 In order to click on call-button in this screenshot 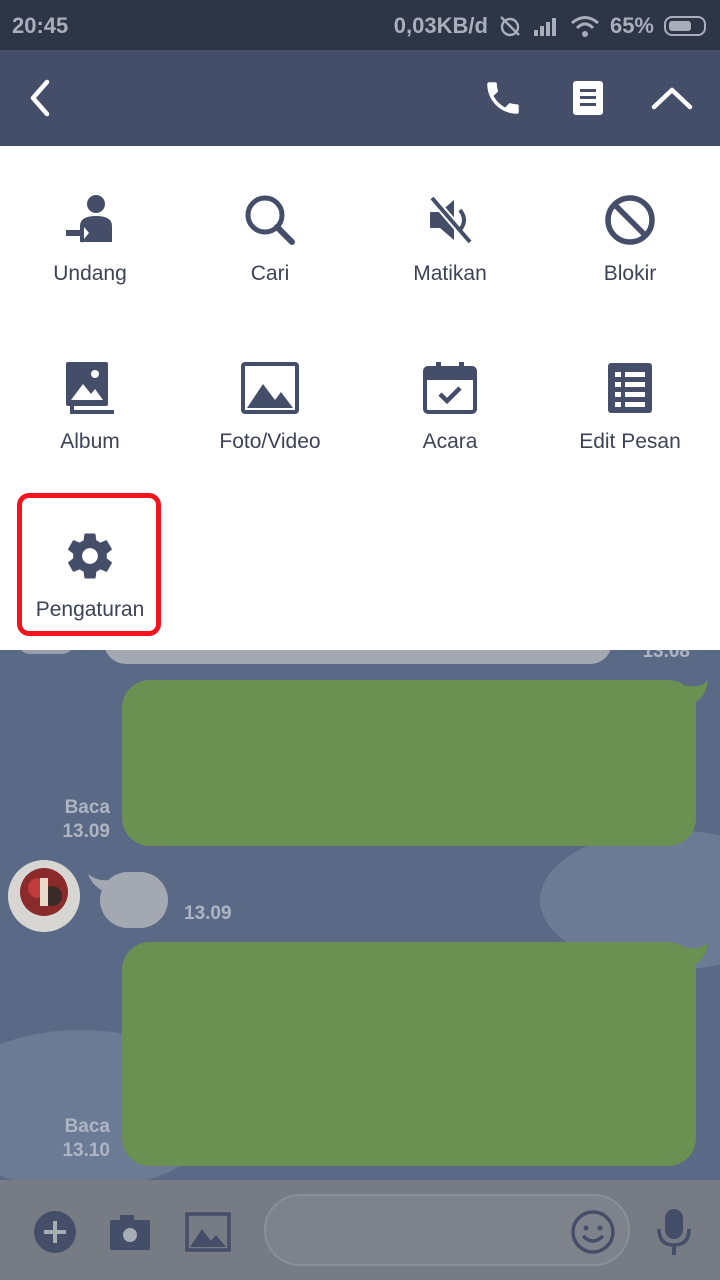, I will do `click(503, 98)`.